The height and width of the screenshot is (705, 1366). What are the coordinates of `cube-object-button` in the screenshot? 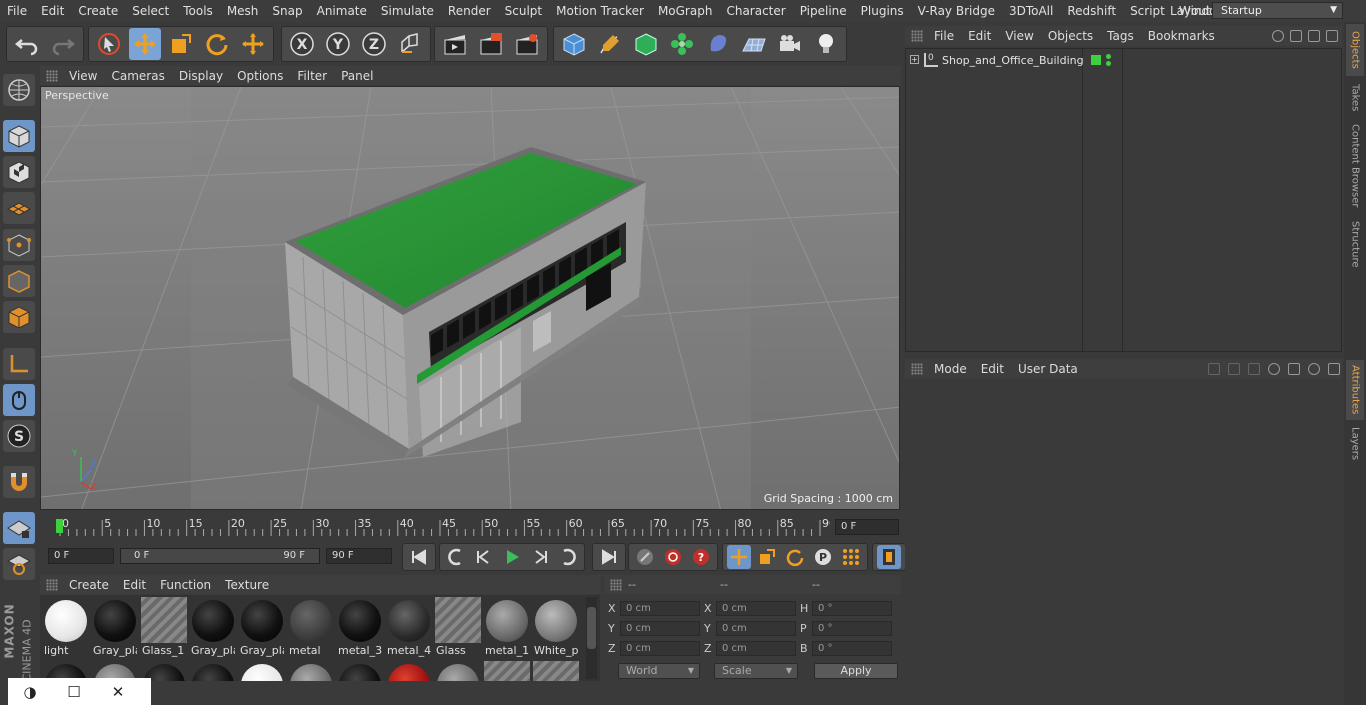 It's located at (574, 44).